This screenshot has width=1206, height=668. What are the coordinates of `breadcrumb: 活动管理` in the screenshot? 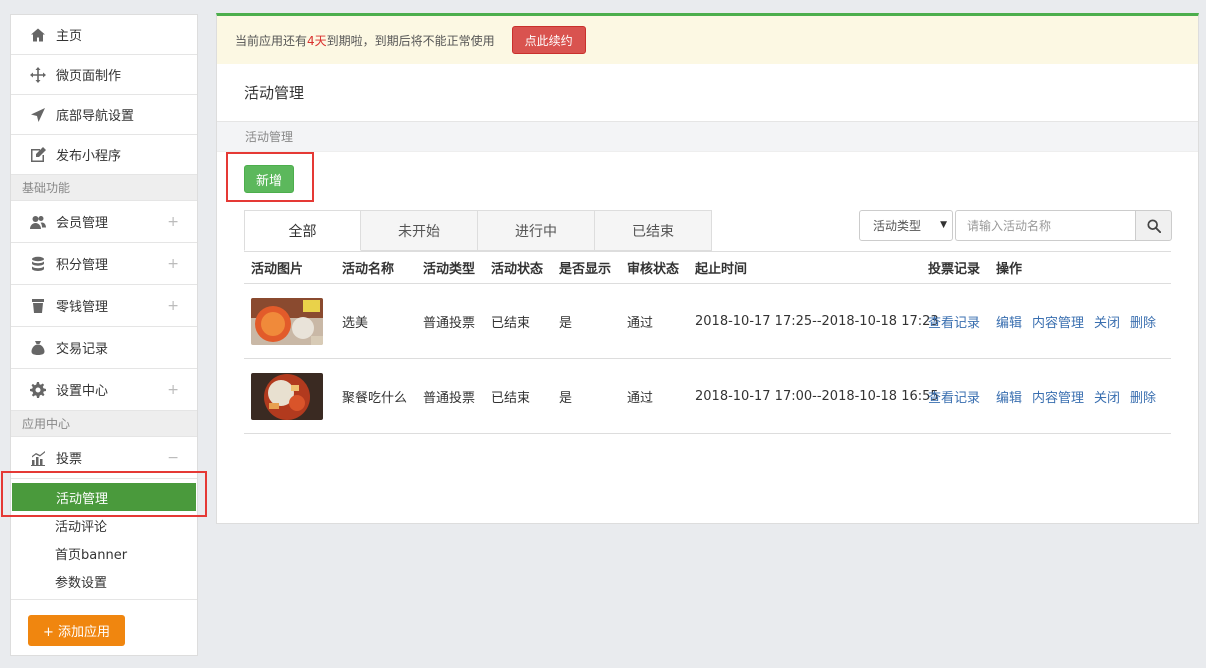 It's located at (707, 137).